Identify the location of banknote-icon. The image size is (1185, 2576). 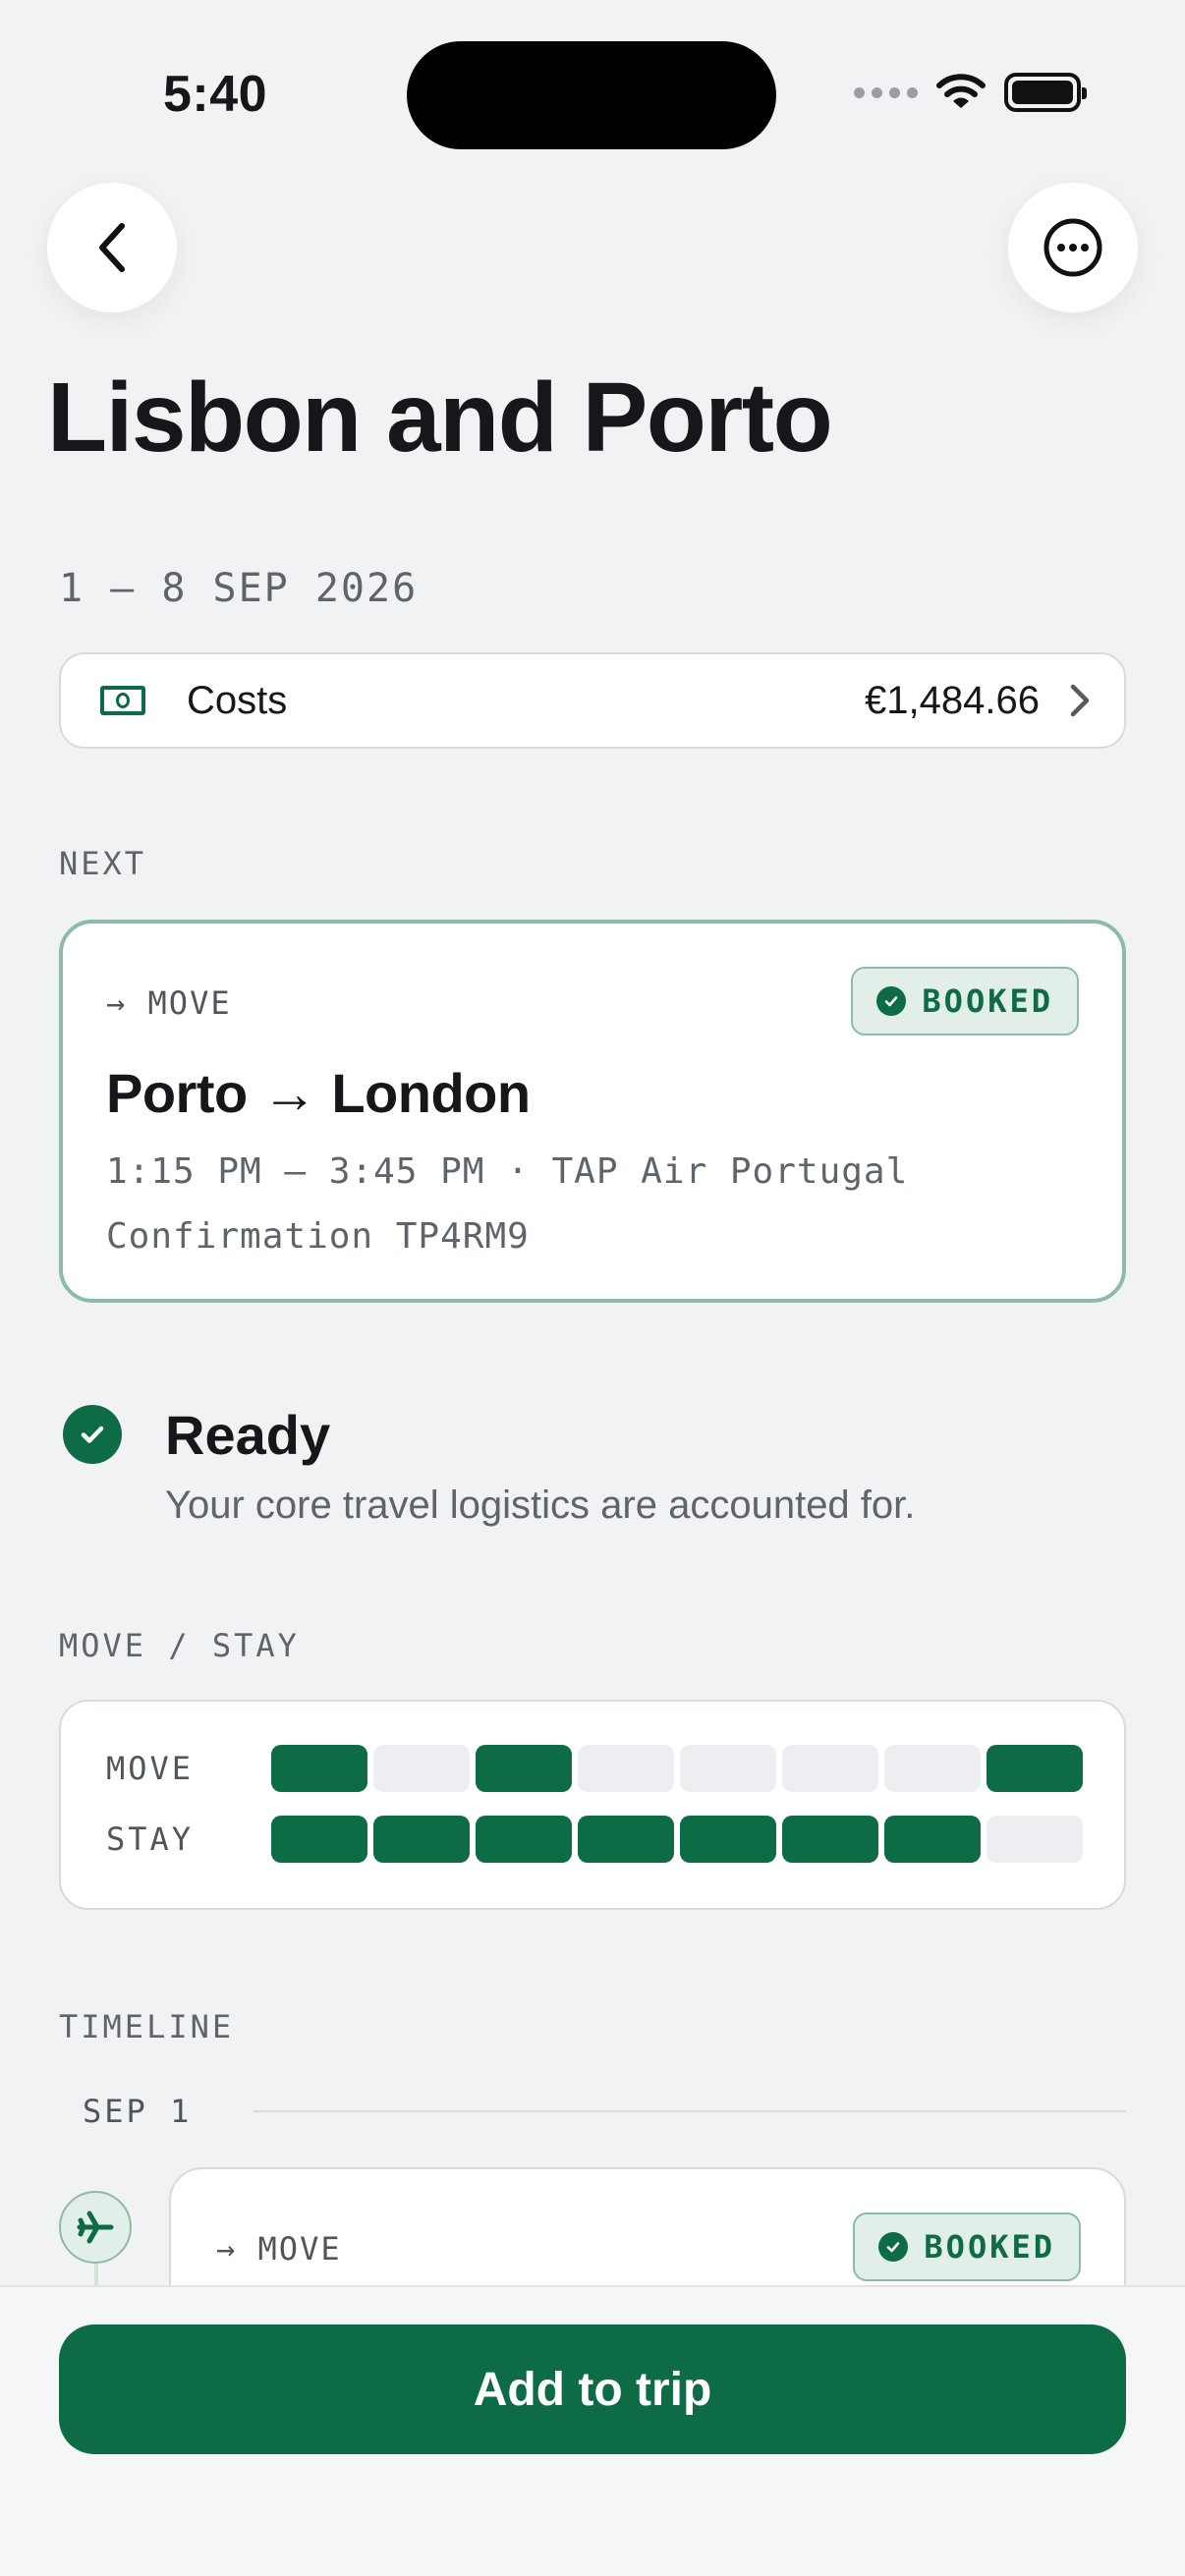
(123, 700).